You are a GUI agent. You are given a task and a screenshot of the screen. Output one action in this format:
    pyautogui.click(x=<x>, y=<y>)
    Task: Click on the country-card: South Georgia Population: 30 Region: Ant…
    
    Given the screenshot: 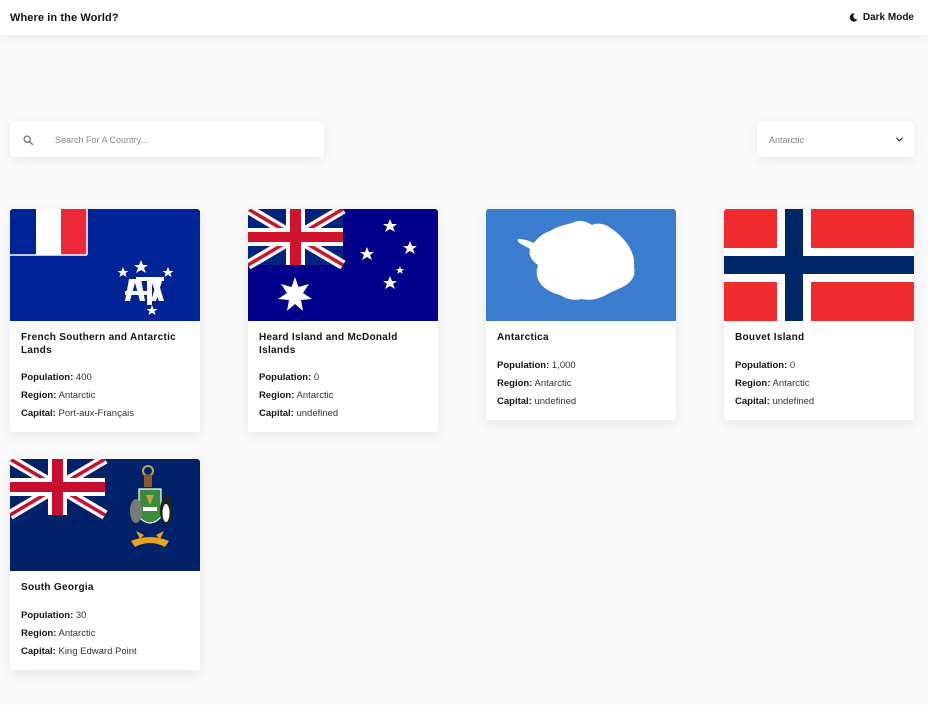 What is the action you would take?
    pyautogui.click(x=105, y=564)
    